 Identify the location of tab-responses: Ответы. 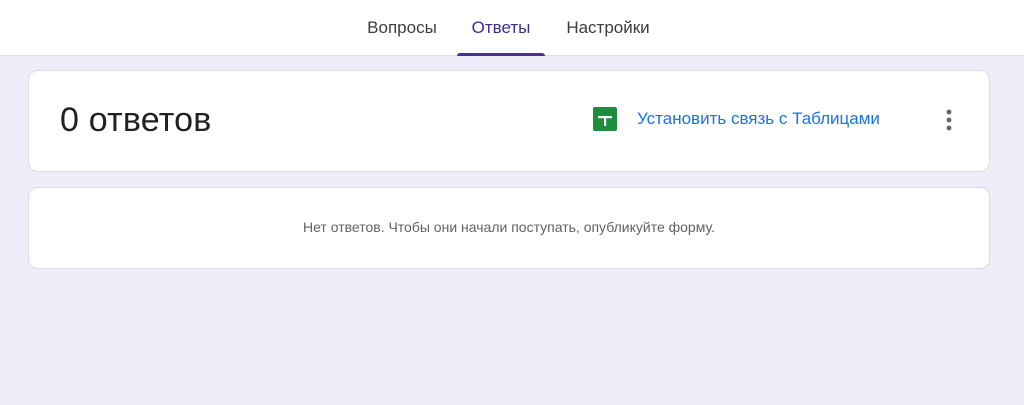
(501, 28).